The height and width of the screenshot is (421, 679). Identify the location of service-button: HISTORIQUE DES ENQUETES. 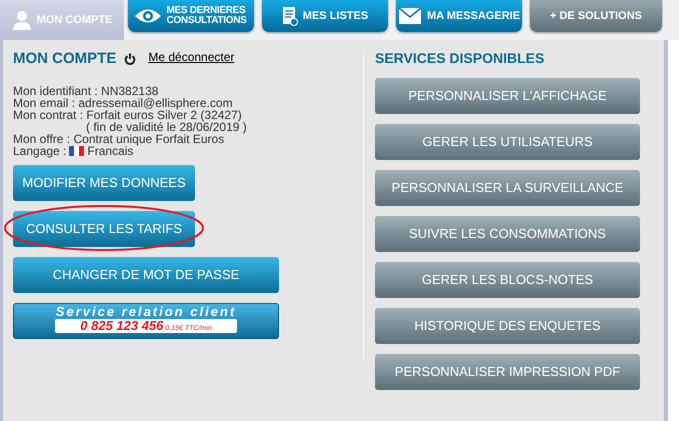
(507, 326).